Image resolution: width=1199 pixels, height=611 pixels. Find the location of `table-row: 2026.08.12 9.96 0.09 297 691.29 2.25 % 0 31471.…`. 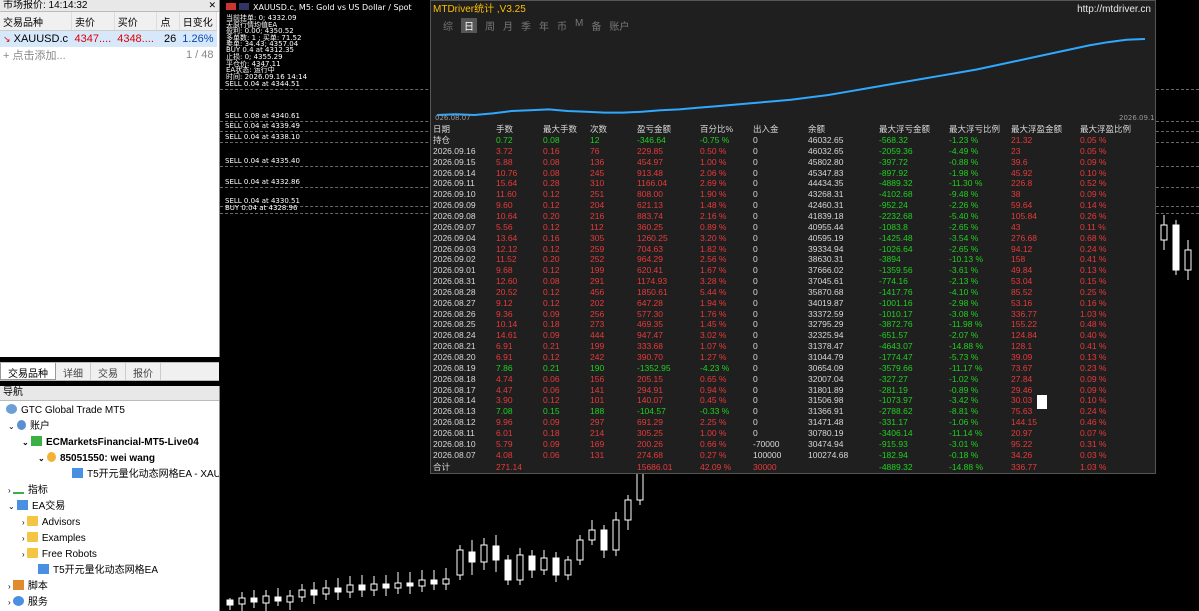

table-row: 2026.08.12 9.96 0.09 297 691.29 2.25 % 0 31471.… is located at coordinates (793, 422).